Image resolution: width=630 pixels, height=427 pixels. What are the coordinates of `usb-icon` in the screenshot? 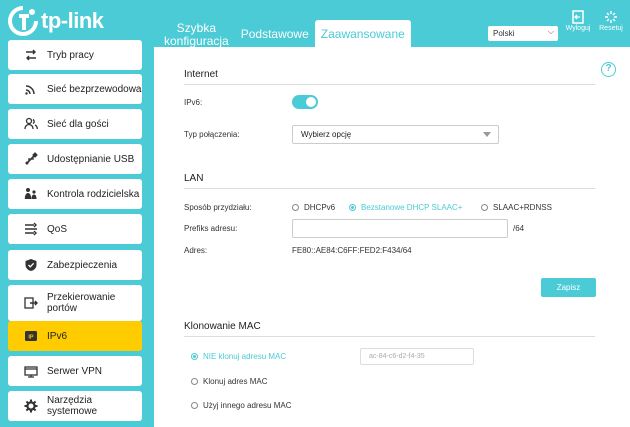 It's located at (31, 159).